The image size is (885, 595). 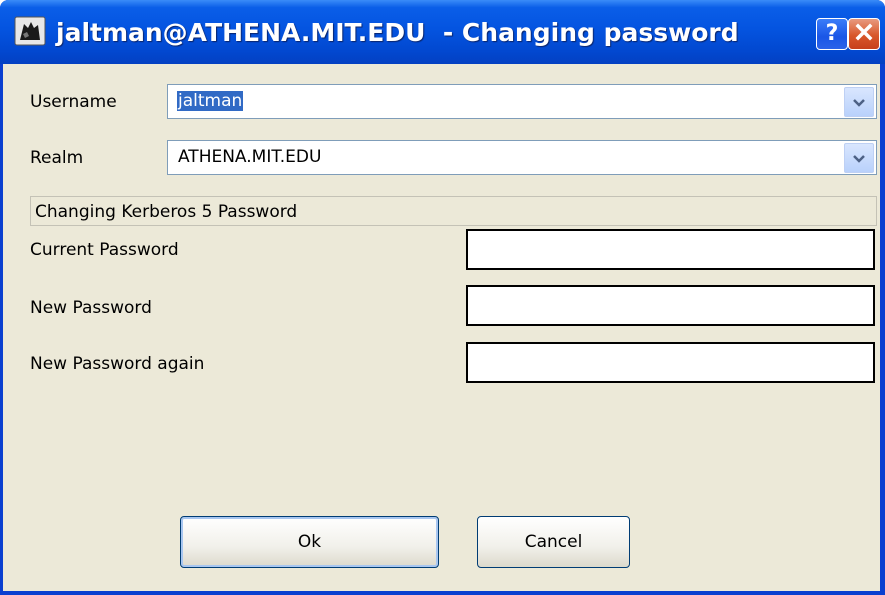 I want to click on realm-dropdown-button, so click(x=859, y=158).